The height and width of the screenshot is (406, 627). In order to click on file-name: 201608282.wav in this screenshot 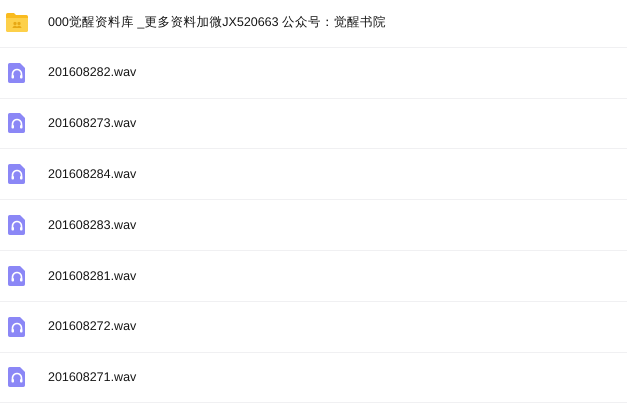, I will do `click(92, 72)`.